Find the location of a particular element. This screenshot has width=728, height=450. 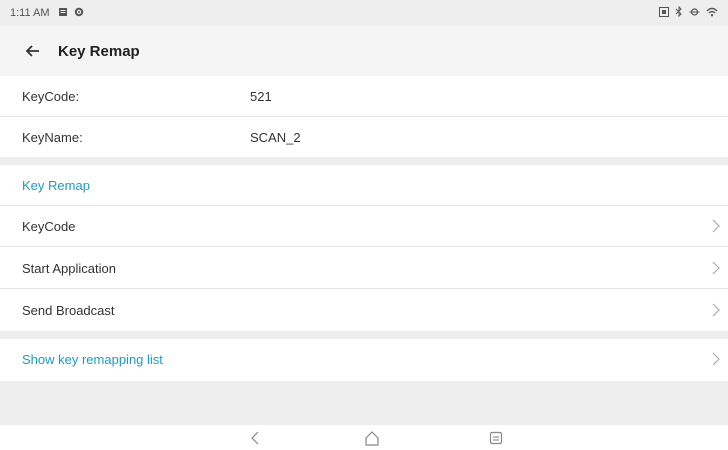

status-time: 1:11 AM is located at coordinates (30, 13).